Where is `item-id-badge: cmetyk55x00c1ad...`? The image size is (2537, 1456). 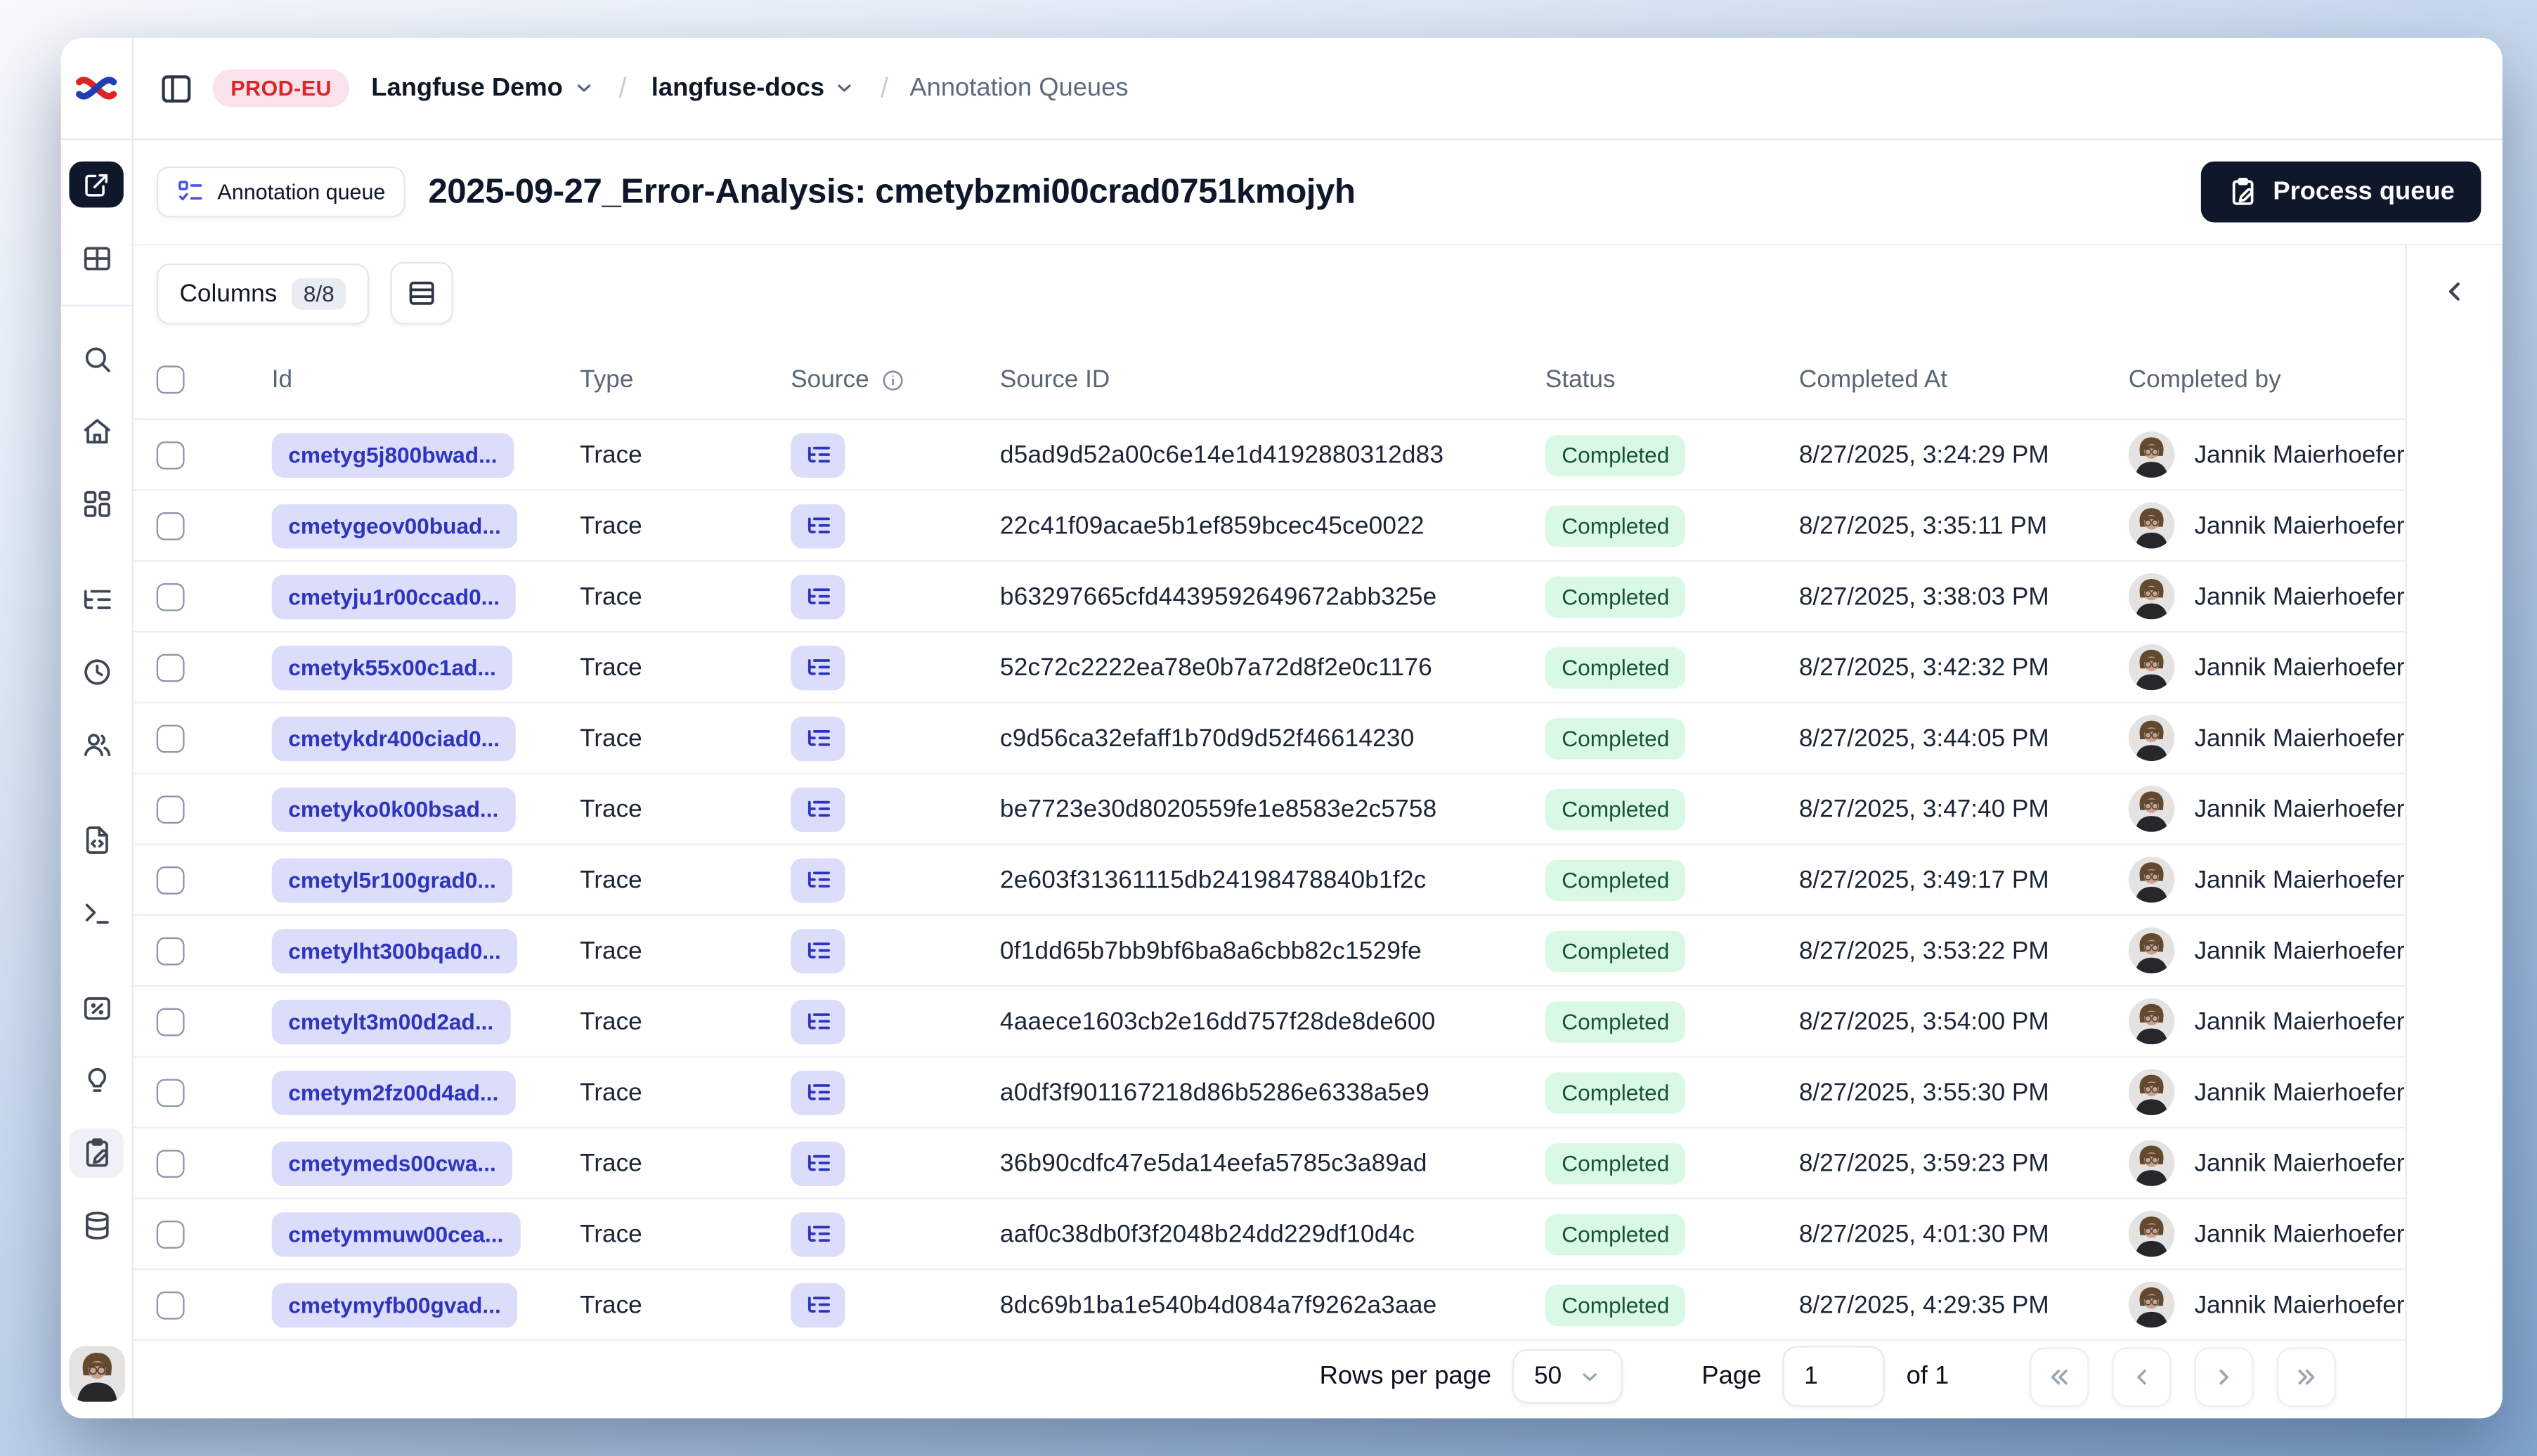
item-id-badge: cmetyk55x00c1ad... is located at coordinates (392, 667).